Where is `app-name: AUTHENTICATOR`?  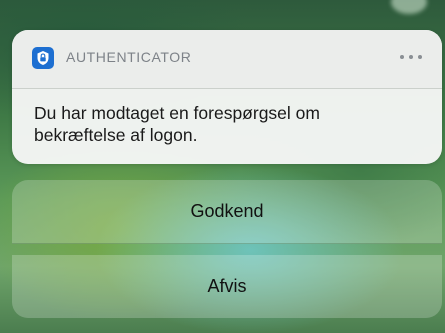
app-name: AUTHENTICATOR is located at coordinates (129, 57).